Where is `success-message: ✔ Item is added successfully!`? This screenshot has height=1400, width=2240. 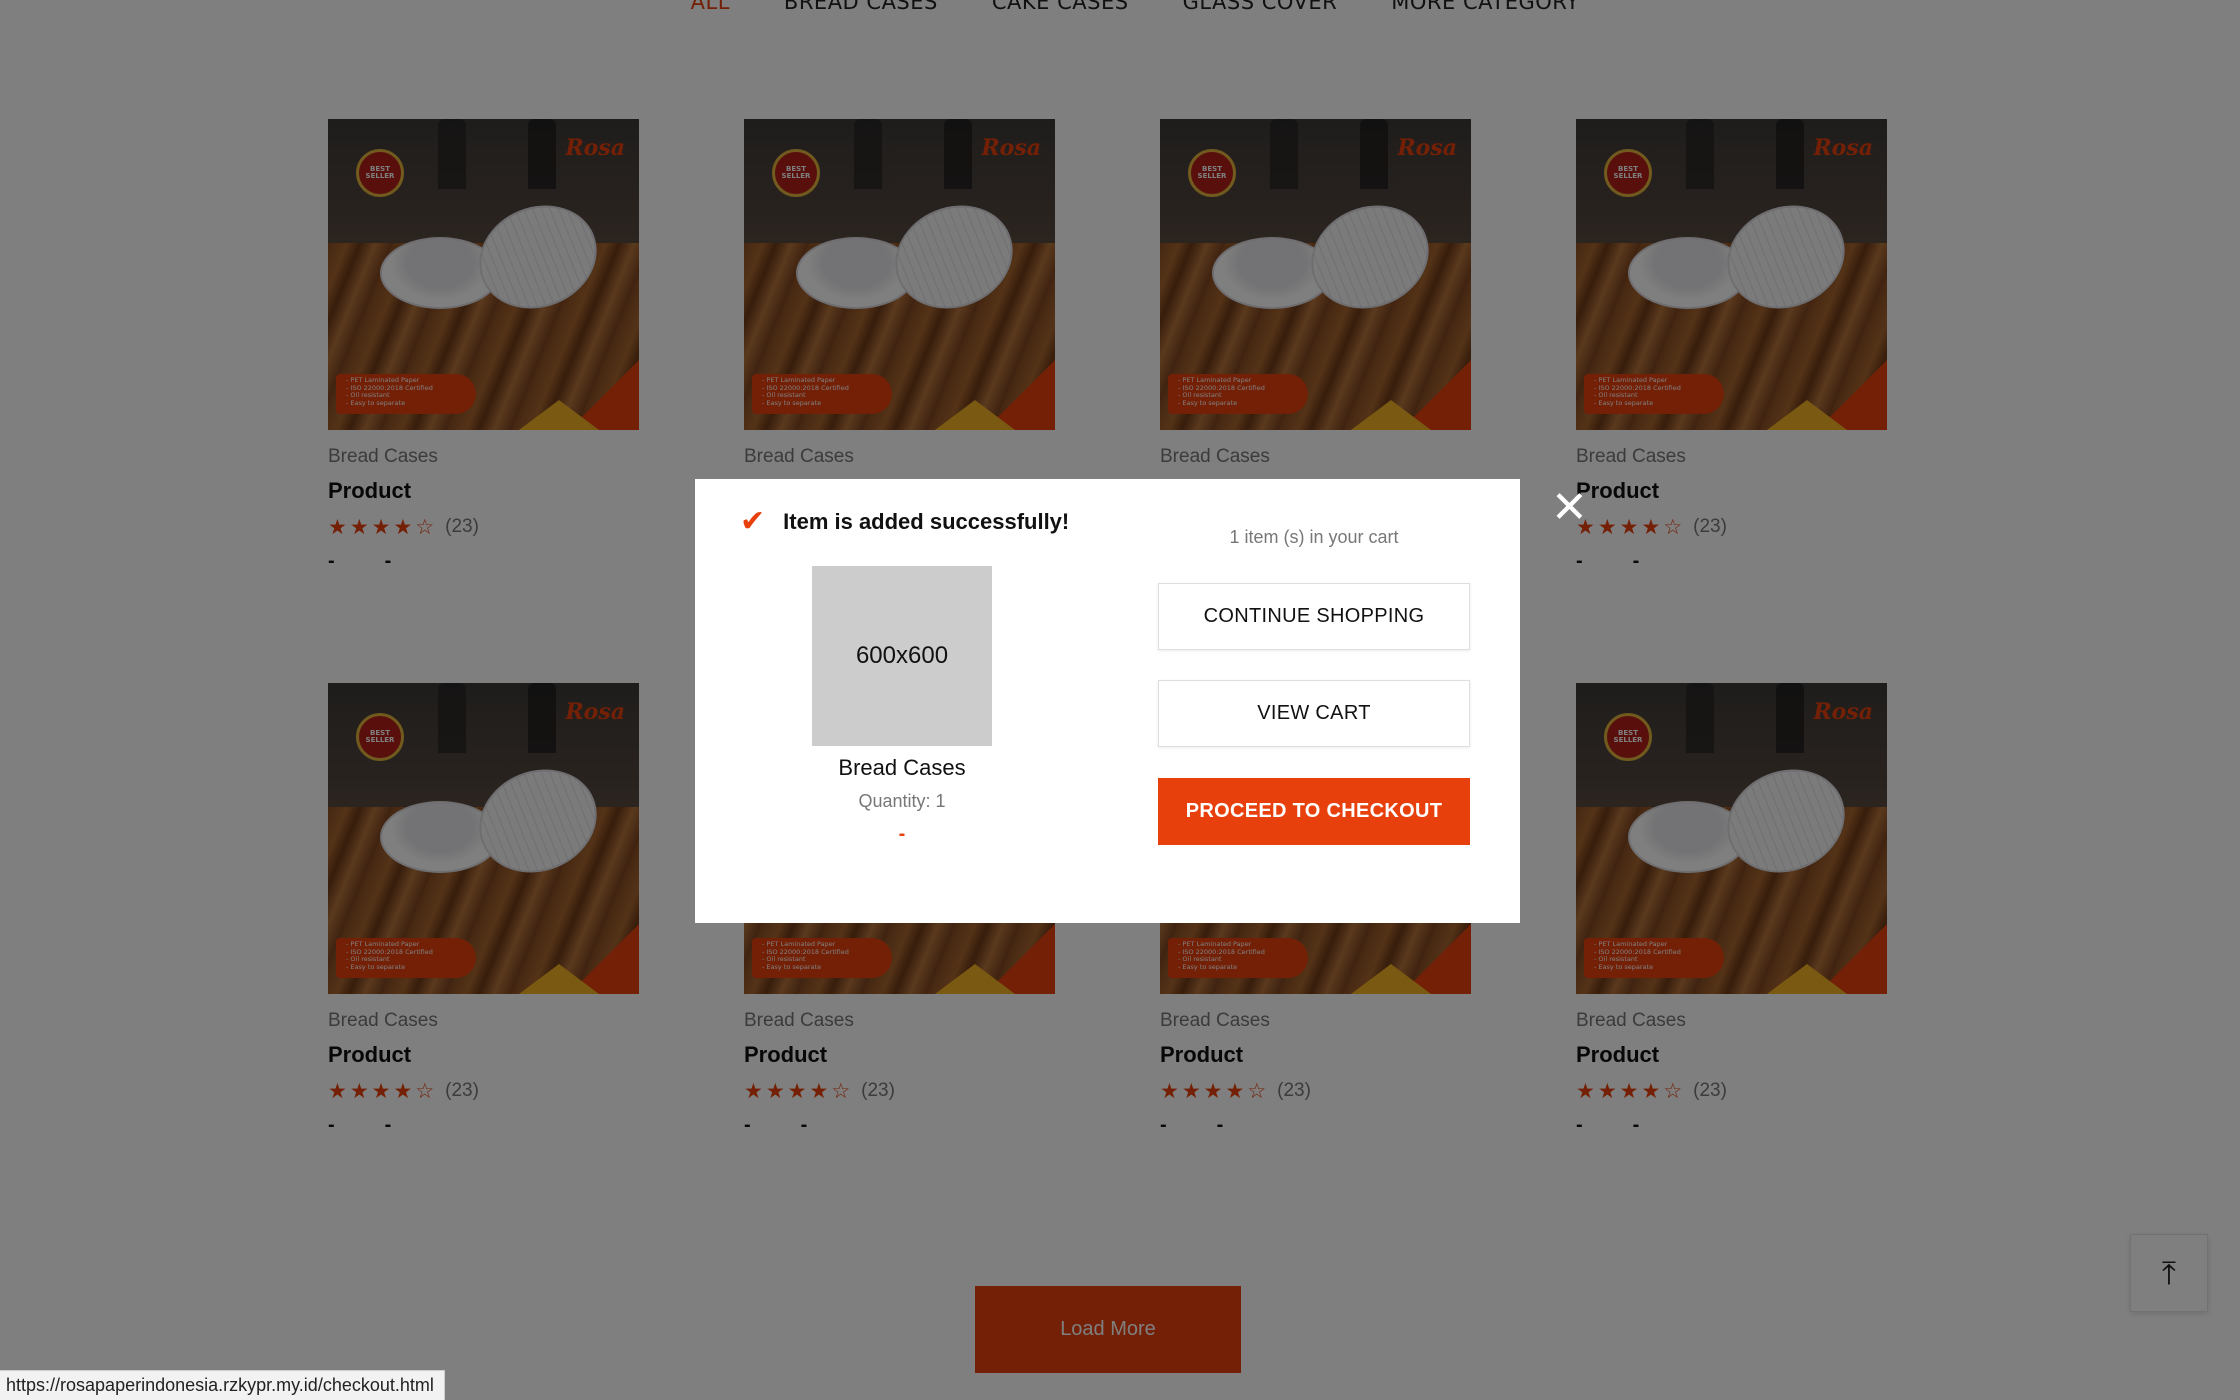 success-message: ✔ Item is added successfully! is located at coordinates (904, 522).